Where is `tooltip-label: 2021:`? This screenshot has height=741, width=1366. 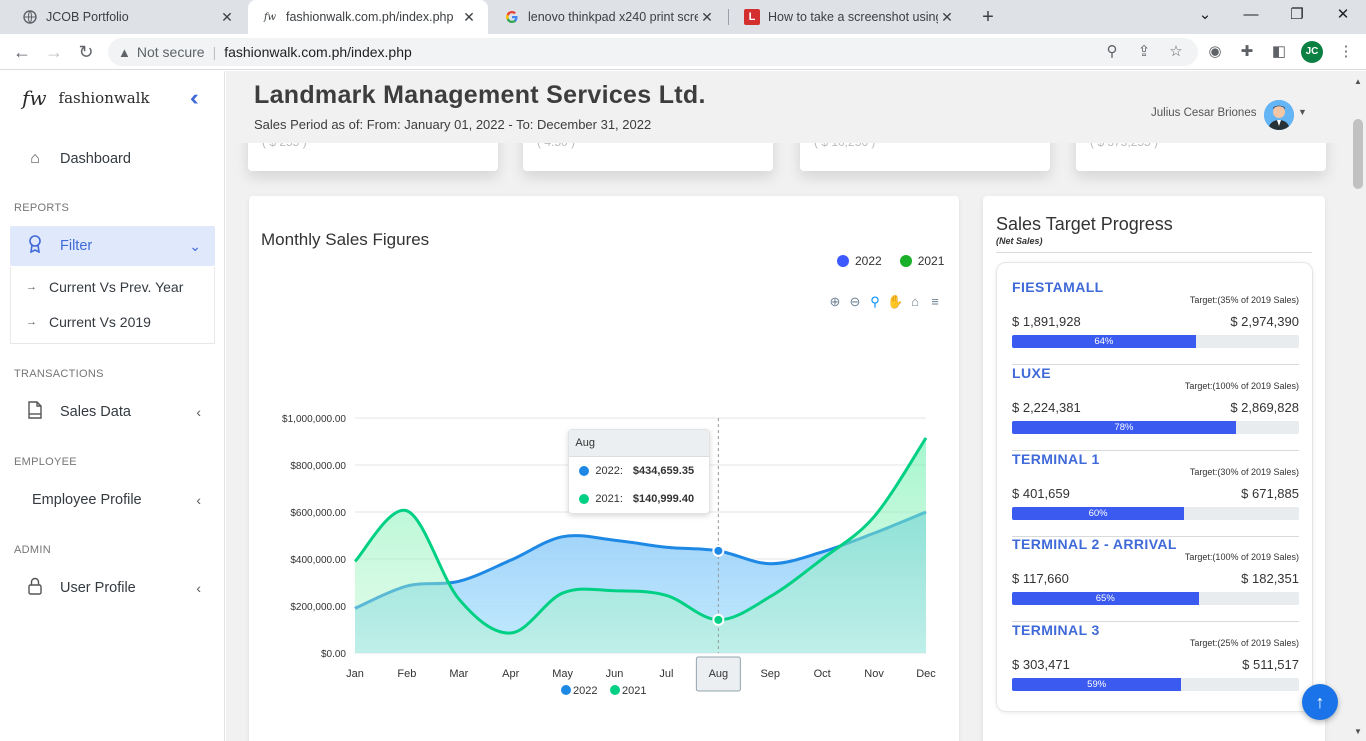 tooltip-label: 2021: is located at coordinates (609, 499).